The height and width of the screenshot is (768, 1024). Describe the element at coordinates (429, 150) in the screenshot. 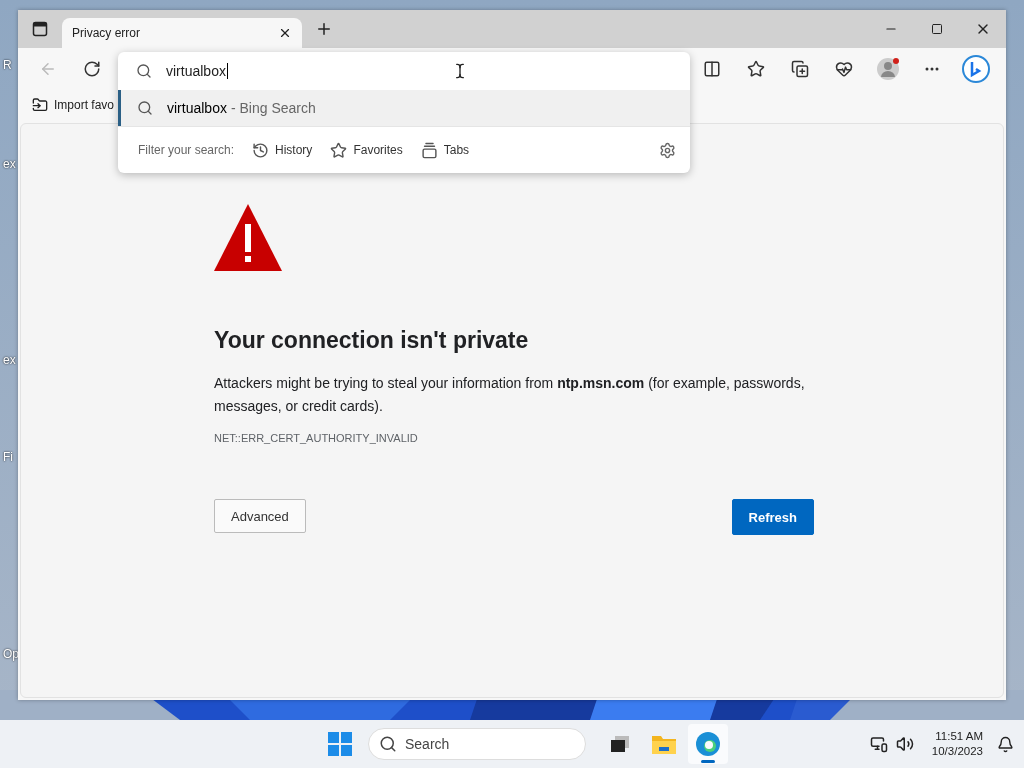

I see `tabs-icon` at that location.